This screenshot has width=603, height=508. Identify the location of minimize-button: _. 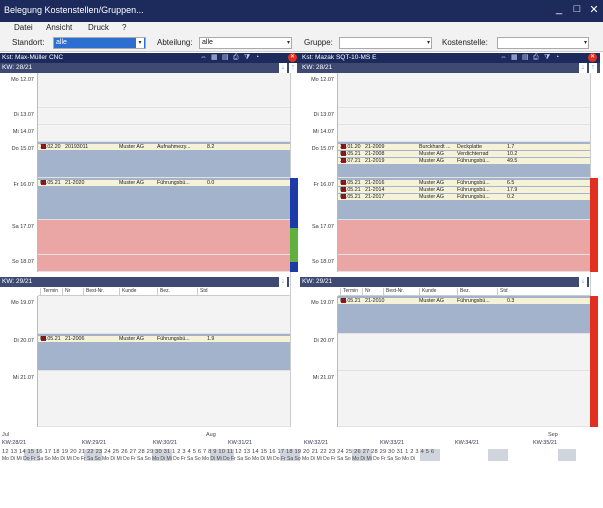
(559, 9).